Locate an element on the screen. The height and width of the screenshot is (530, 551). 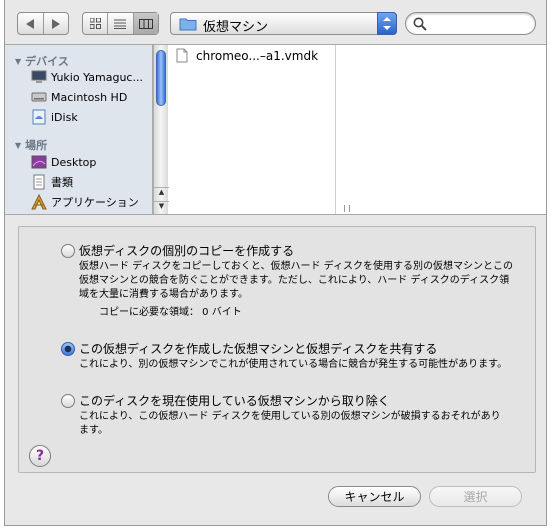
search-icon is located at coordinates (420, 24).